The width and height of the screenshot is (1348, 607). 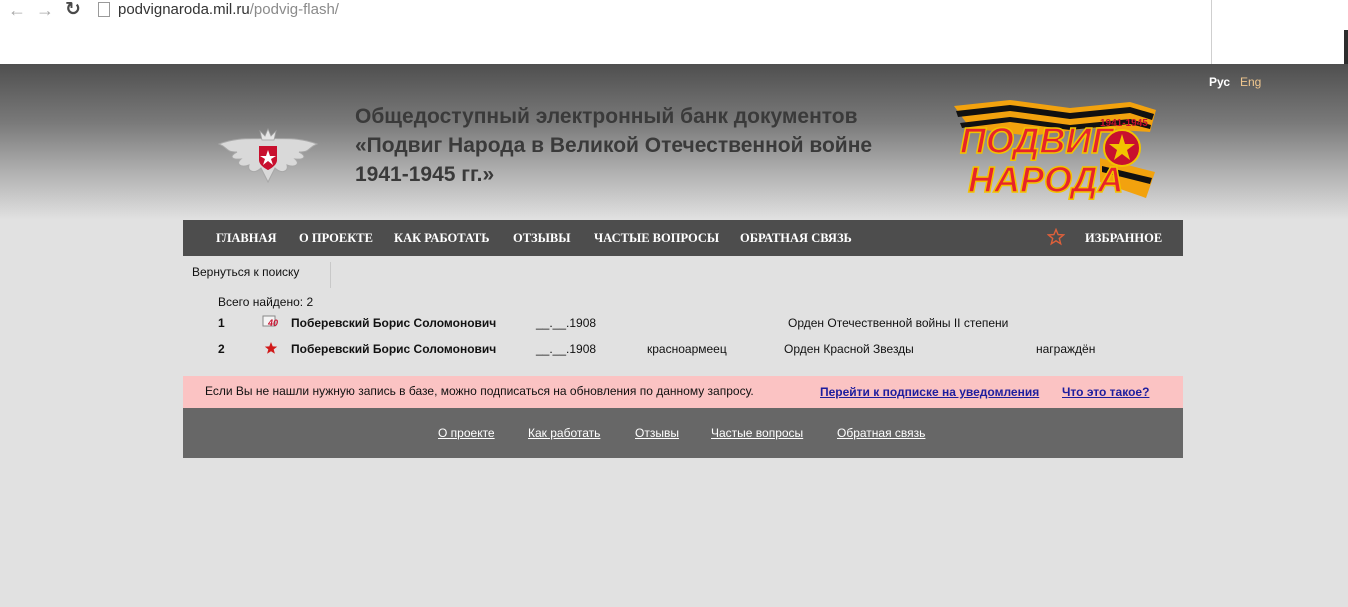 What do you see at coordinates (266, 302) in the screenshot?
I see `total-found: Всего найдено: 2` at bounding box center [266, 302].